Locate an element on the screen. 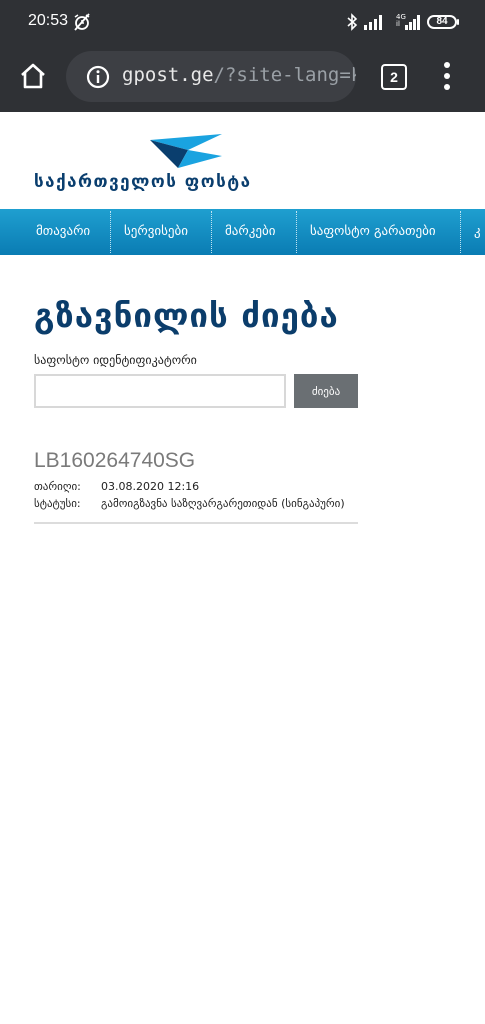  address-bar: gpost.ge/?site-lang=ka is located at coordinates (211, 76).